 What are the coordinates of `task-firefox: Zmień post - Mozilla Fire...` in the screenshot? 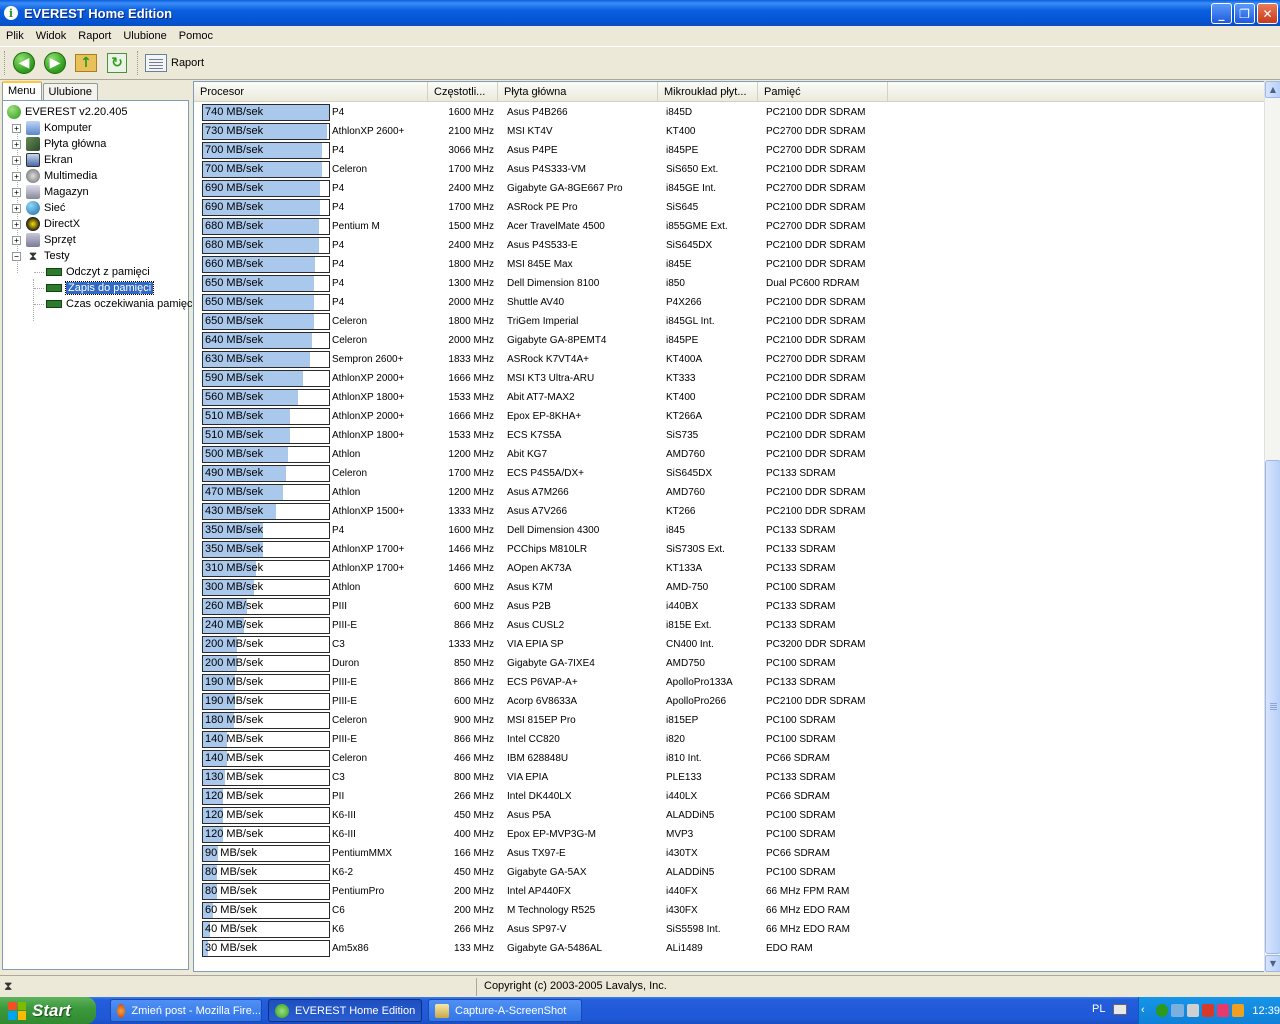 It's located at (186, 1010).